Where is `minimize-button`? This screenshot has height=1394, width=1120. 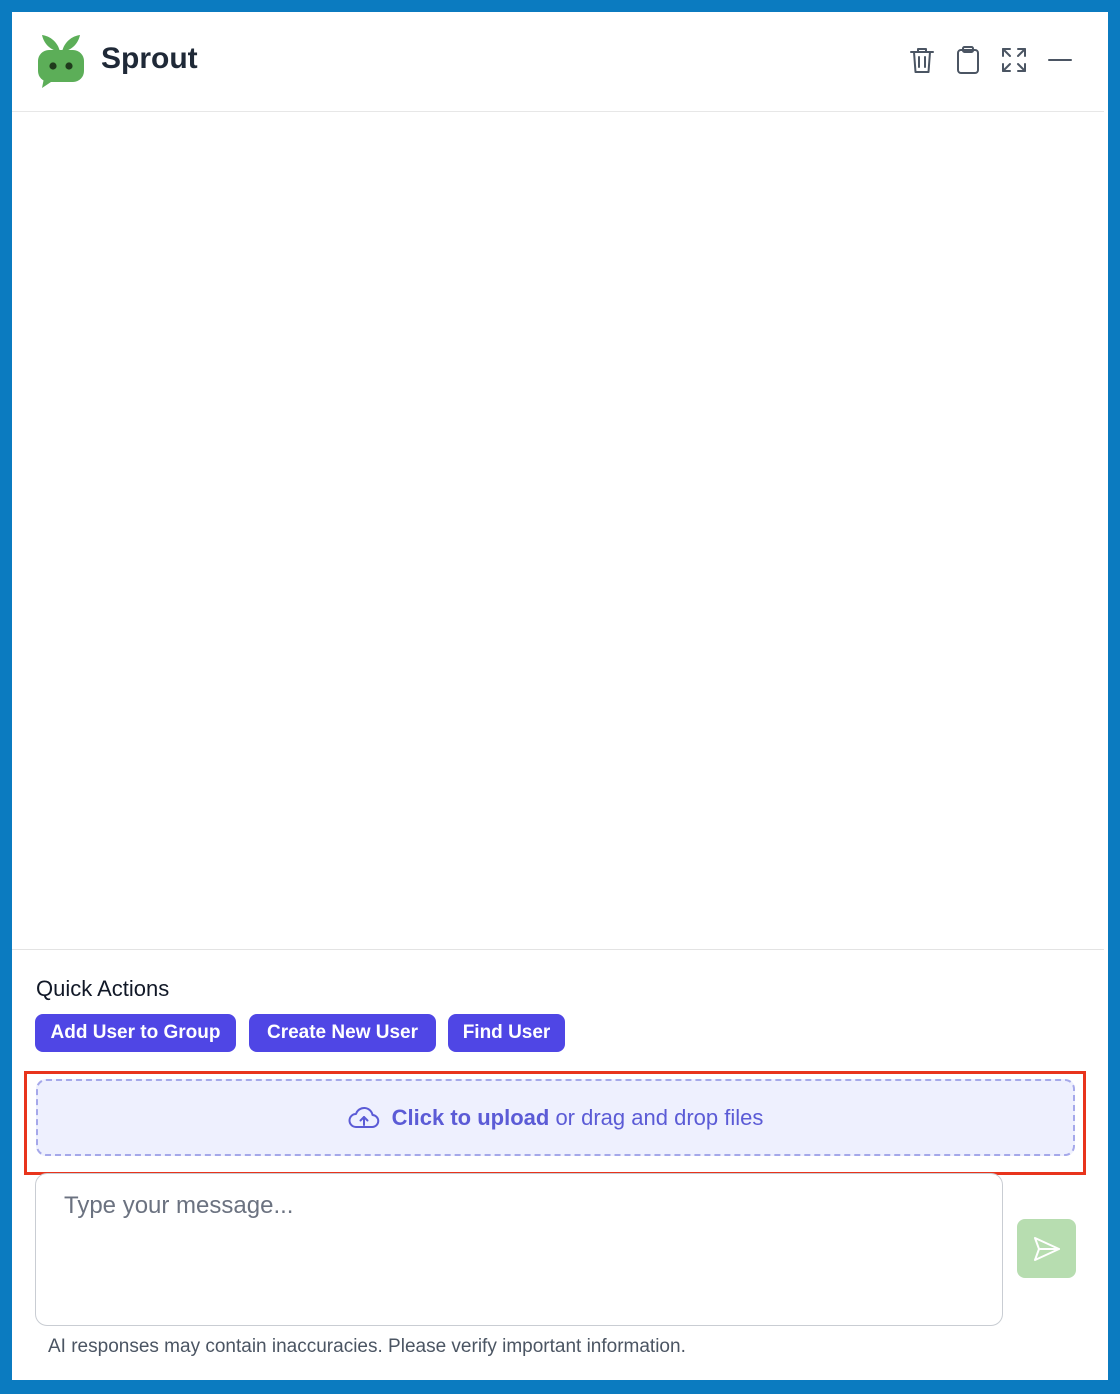 minimize-button is located at coordinates (1060, 60).